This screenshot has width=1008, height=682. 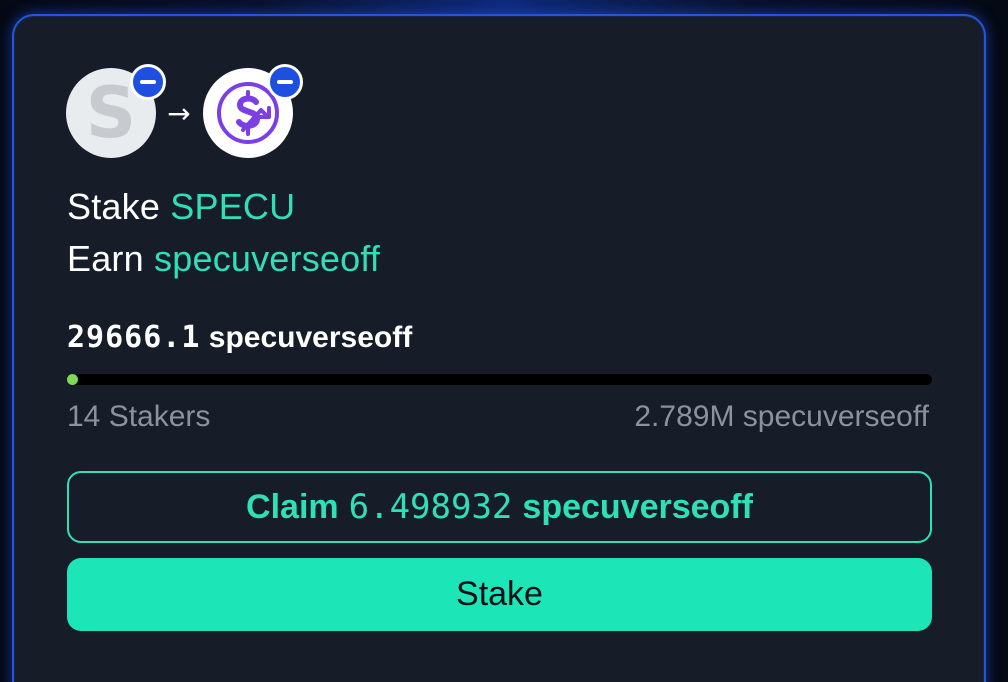 I want to click on earn-prefix: Earn, so click(x=105, y=258).